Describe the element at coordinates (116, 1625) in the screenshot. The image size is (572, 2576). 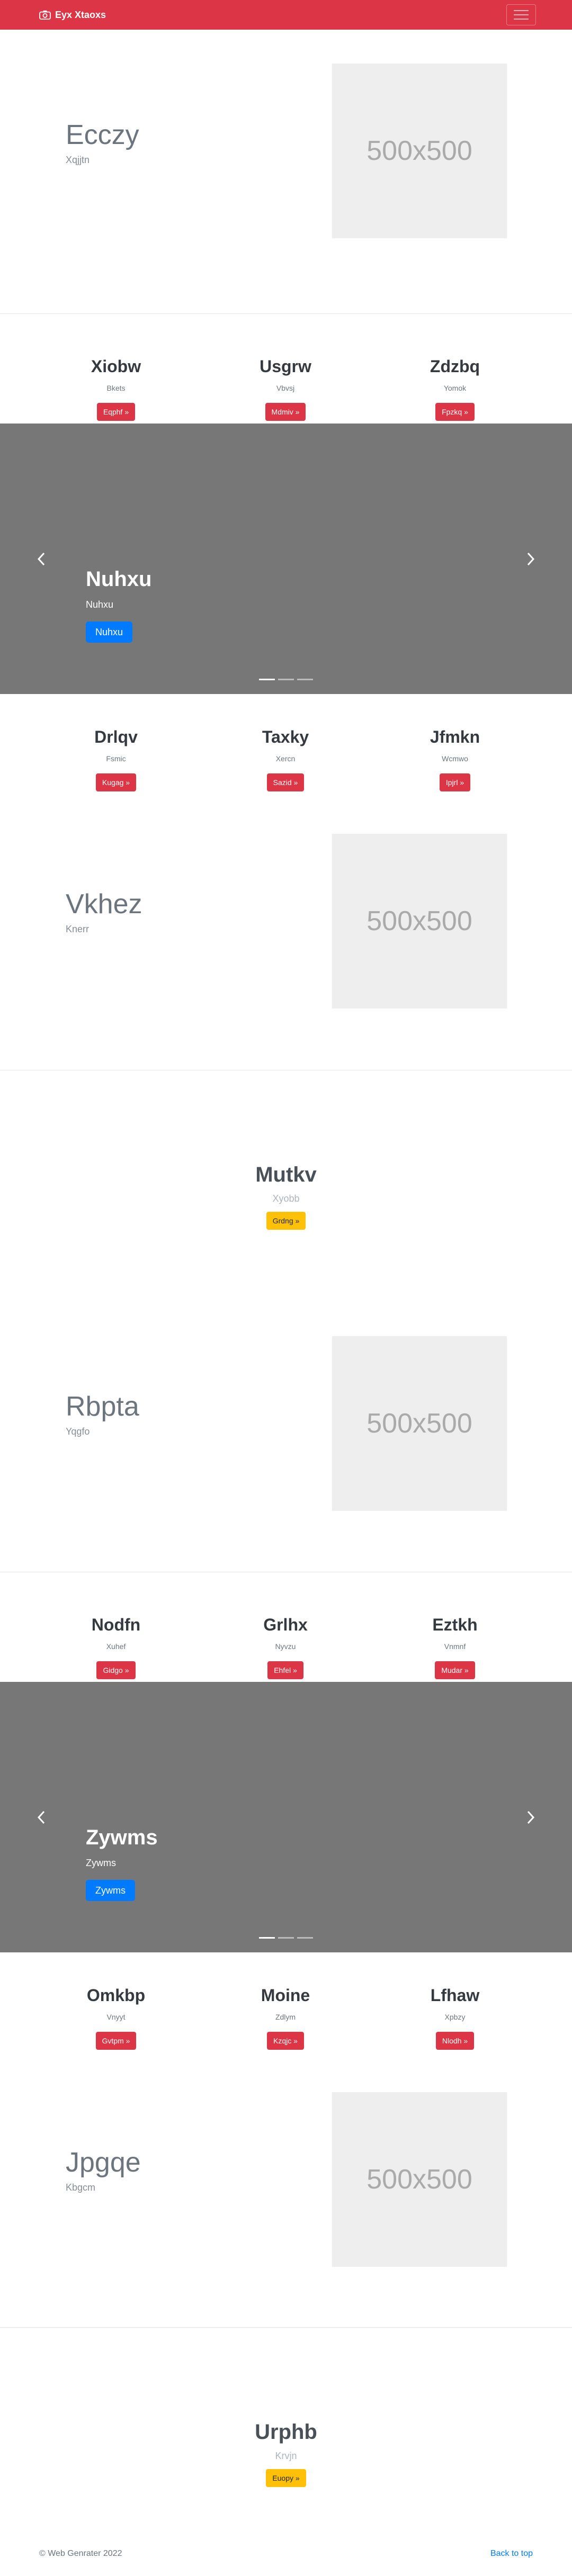
I see `column-title: Nodfn` at that location.